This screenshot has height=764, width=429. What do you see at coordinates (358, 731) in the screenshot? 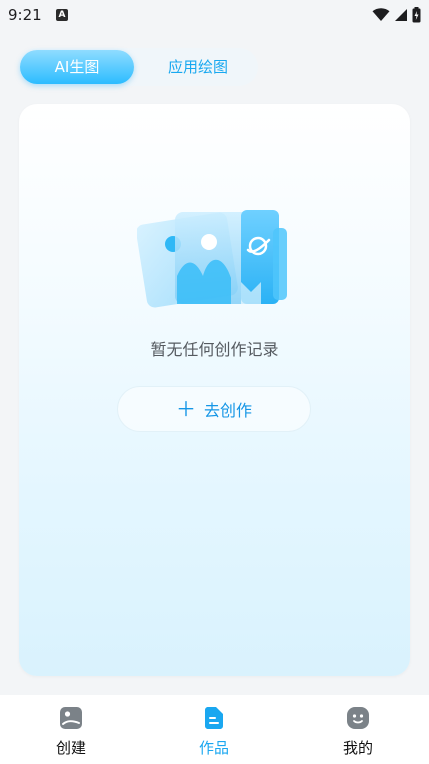
I see `nav-item-profile: 我的` at bounding box center [358, 731].